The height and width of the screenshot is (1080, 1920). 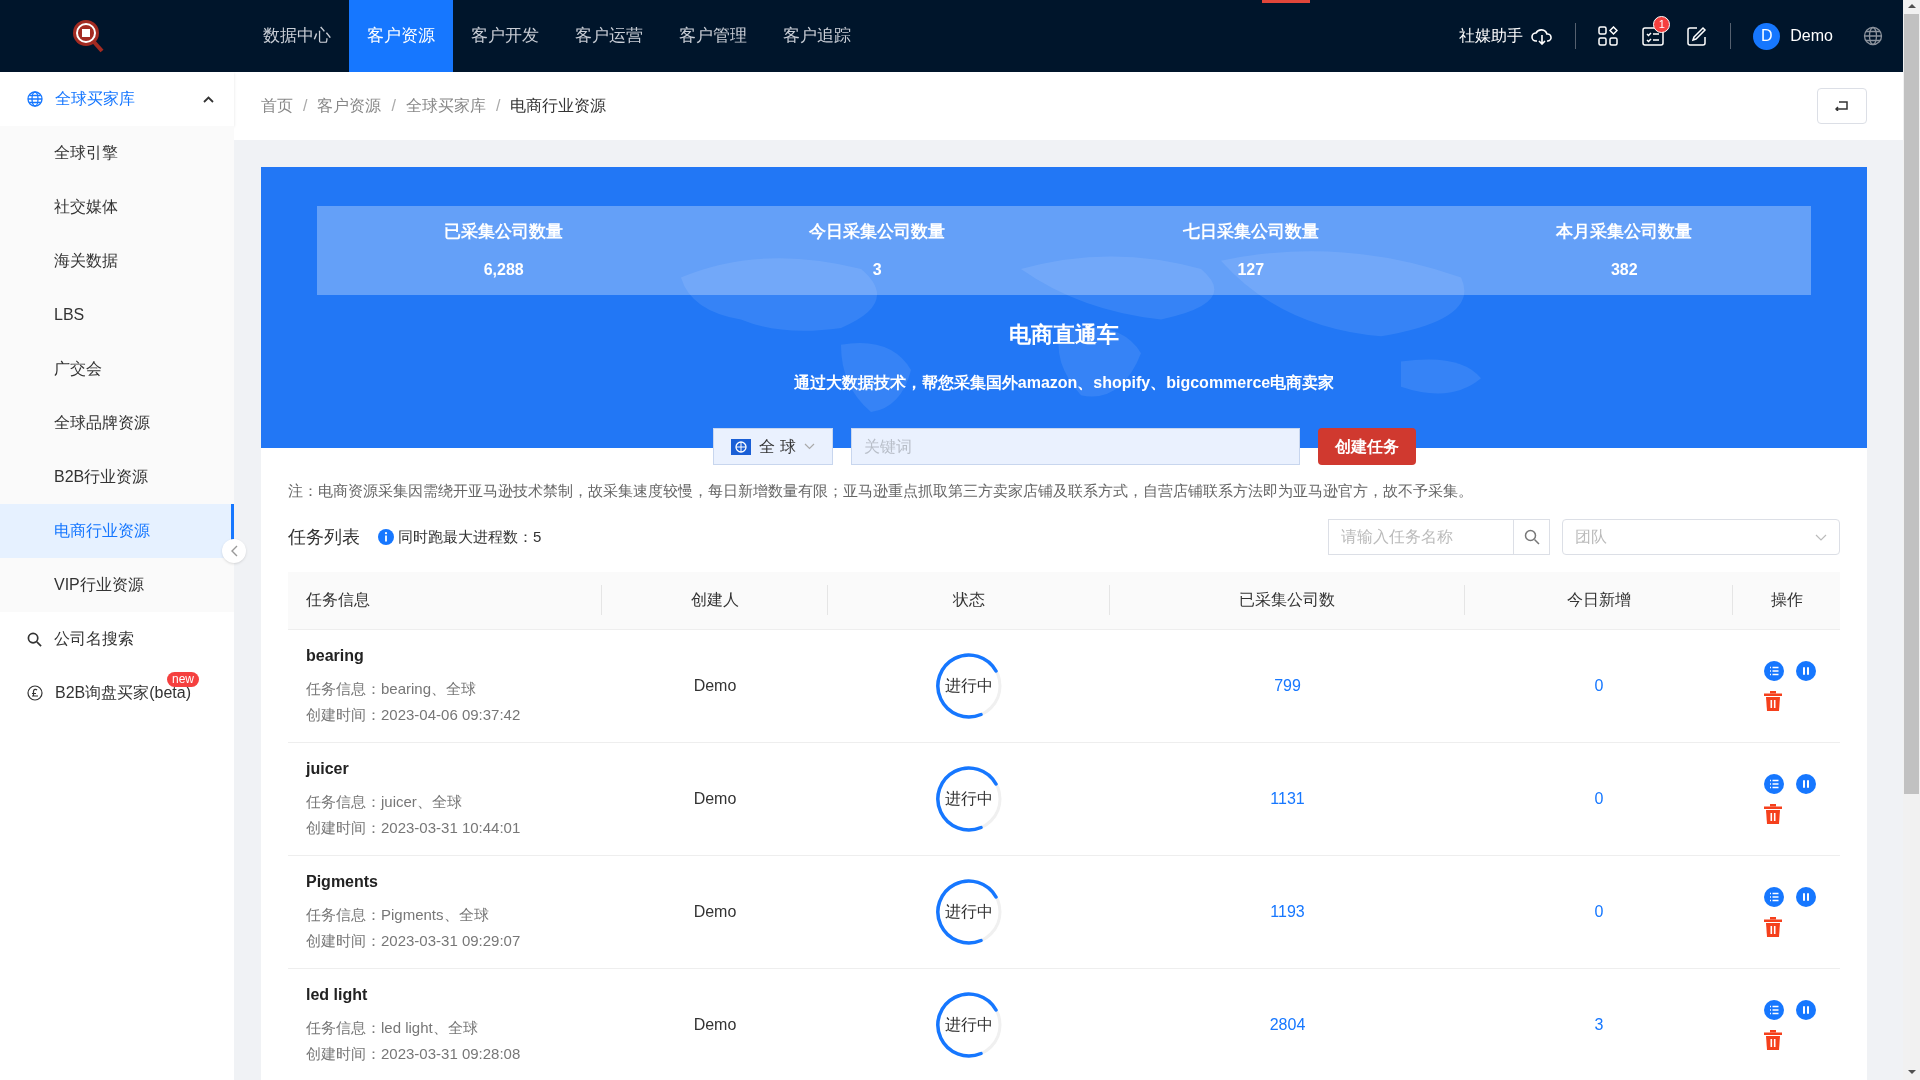 I want to click on breadcrumb-link: 首页, so click(x=277, y=106).